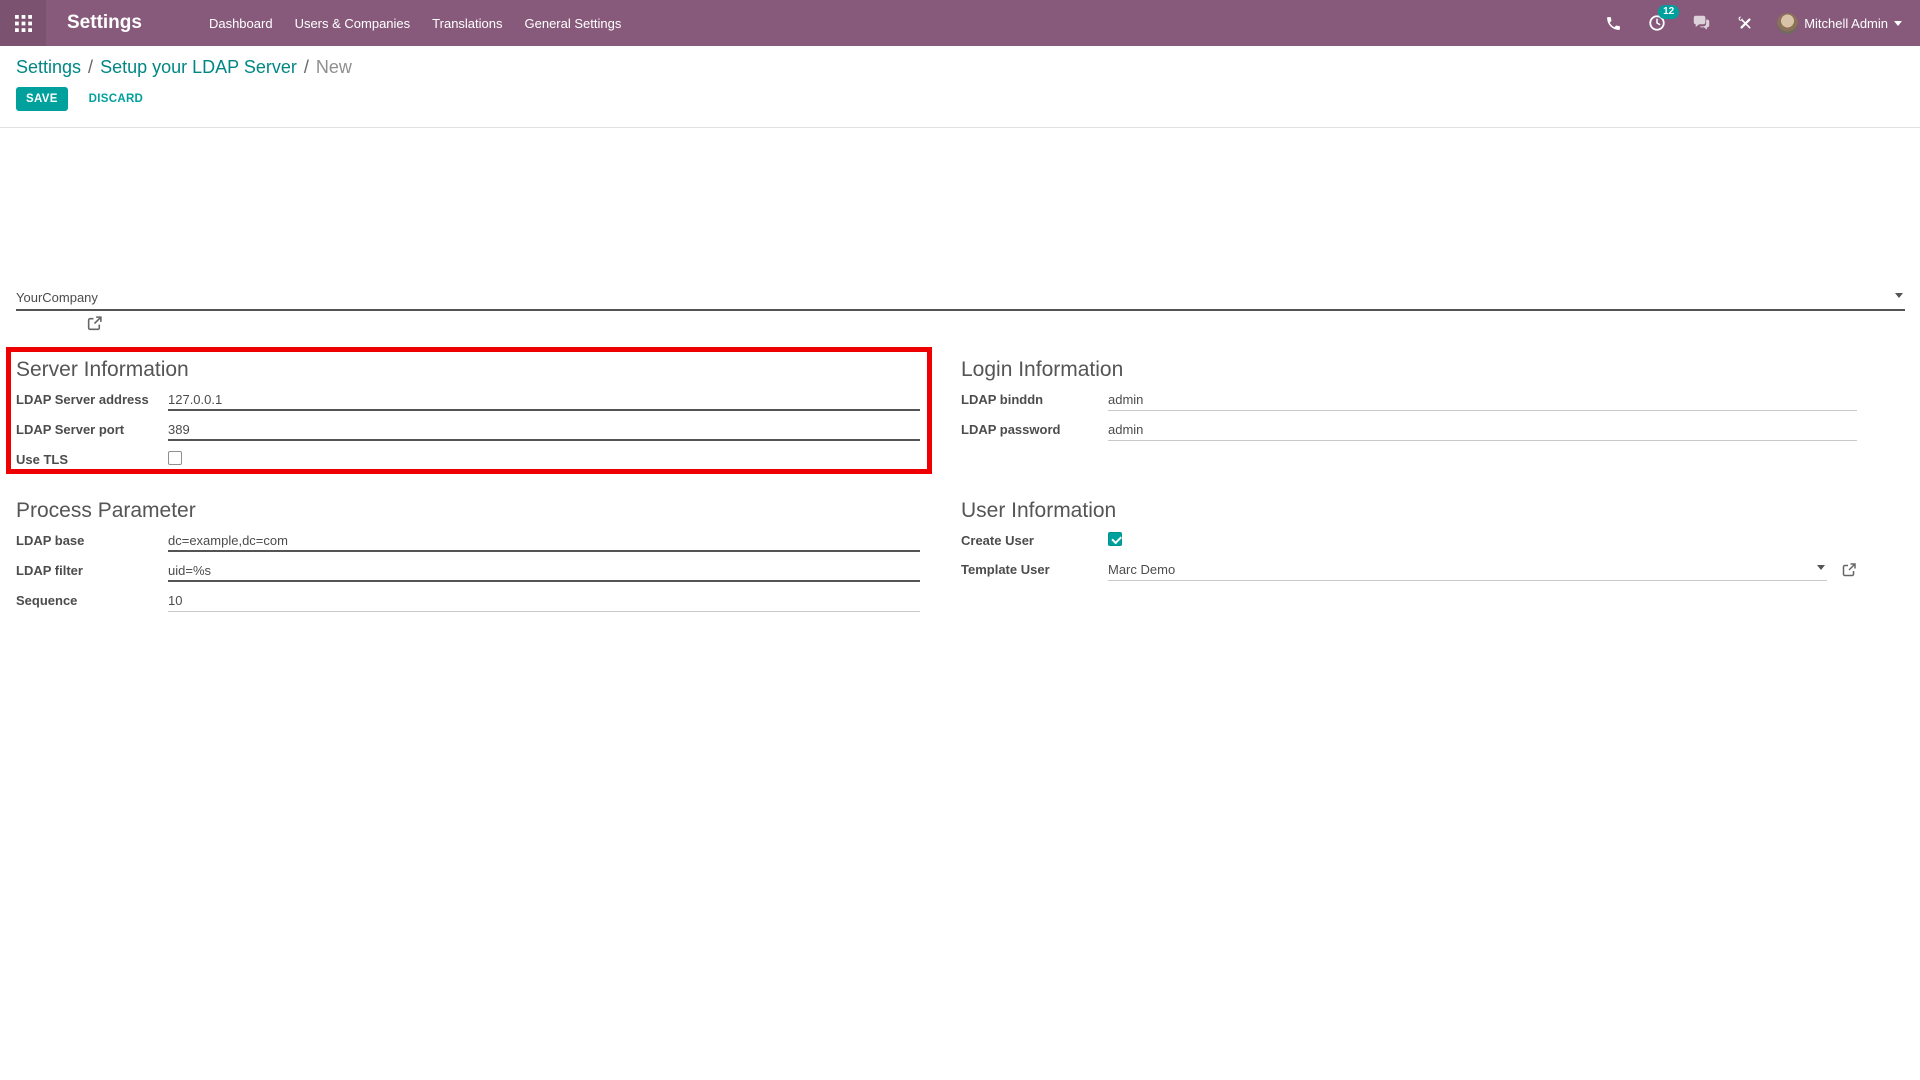 Image resolution: width=1920 pixels, height=1080 pixels. Describe the element at coordinates (106, 510) in the screenshot. I see `section-title-process-parameter: Process Parameter` at that location.